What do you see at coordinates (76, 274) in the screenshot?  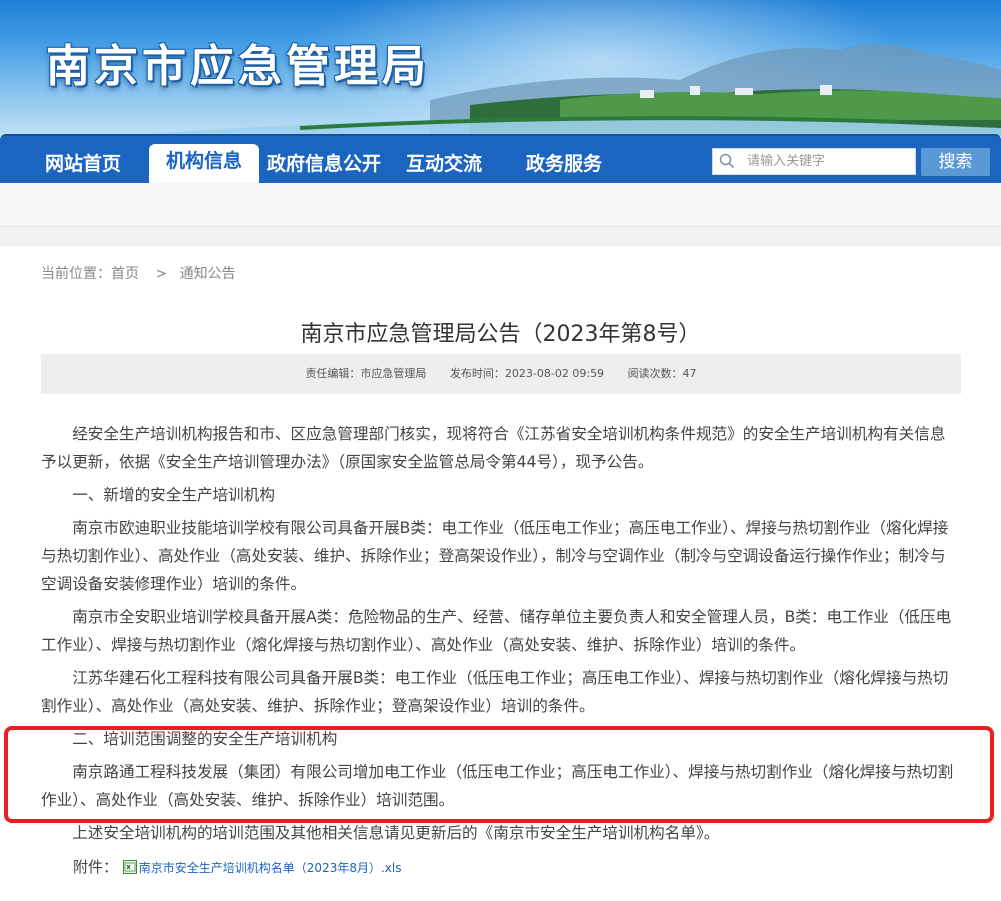 I see `breadcrumb-prefix: 当前位置：` at bounding box center [76, 274].